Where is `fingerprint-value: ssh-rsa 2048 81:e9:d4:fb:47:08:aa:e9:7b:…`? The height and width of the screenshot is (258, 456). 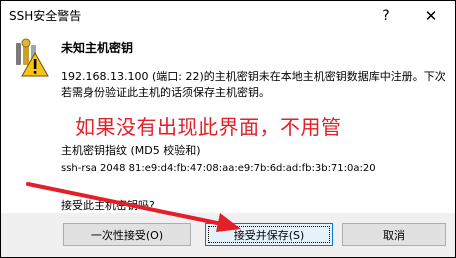
fingerprint-value: ssh-rsa 2048 81:e9:d4:fb:47:08:aa:e9:7b:… is located at coordinates (218, 168).